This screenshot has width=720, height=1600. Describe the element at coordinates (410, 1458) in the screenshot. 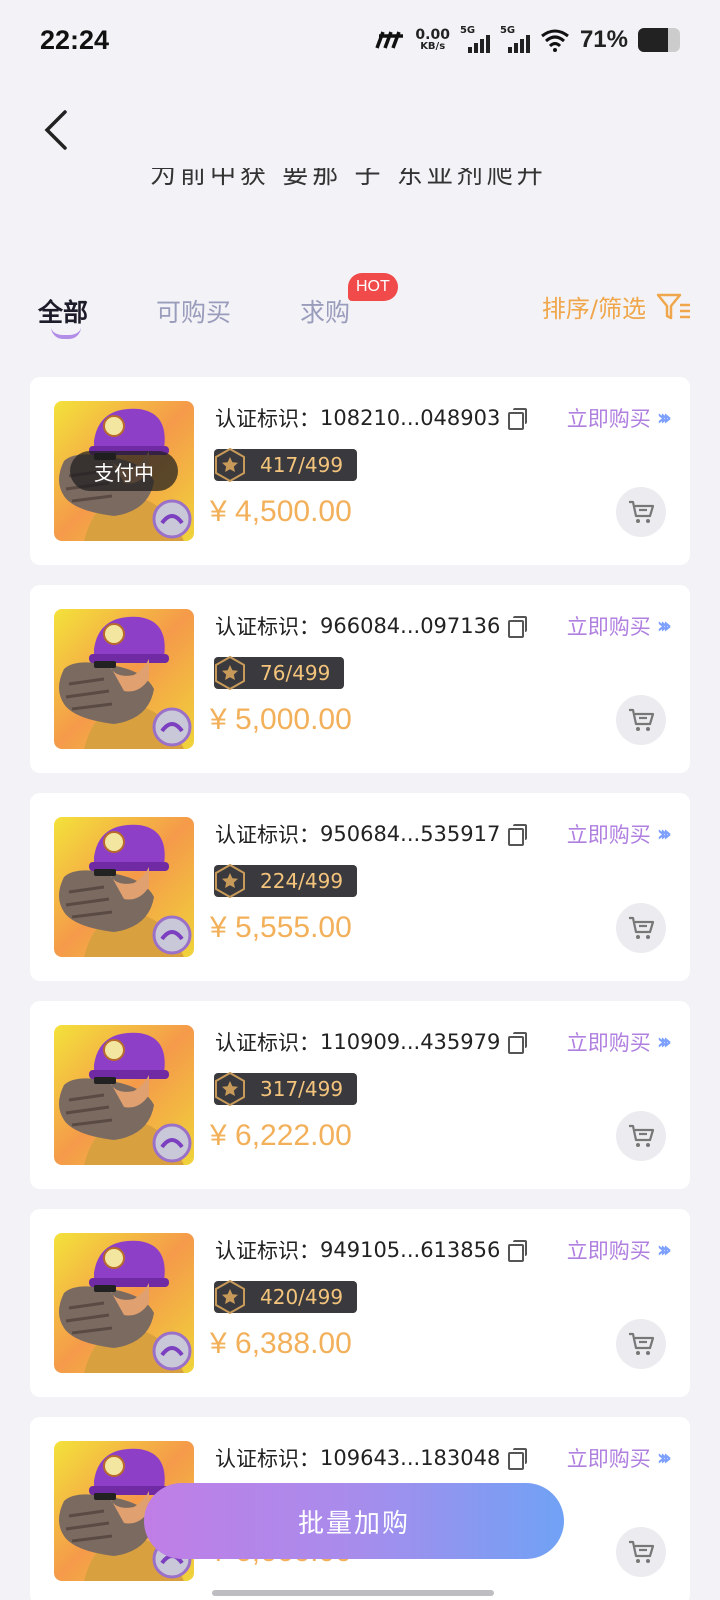

I see `cert-id: 109643...183048` at that location.